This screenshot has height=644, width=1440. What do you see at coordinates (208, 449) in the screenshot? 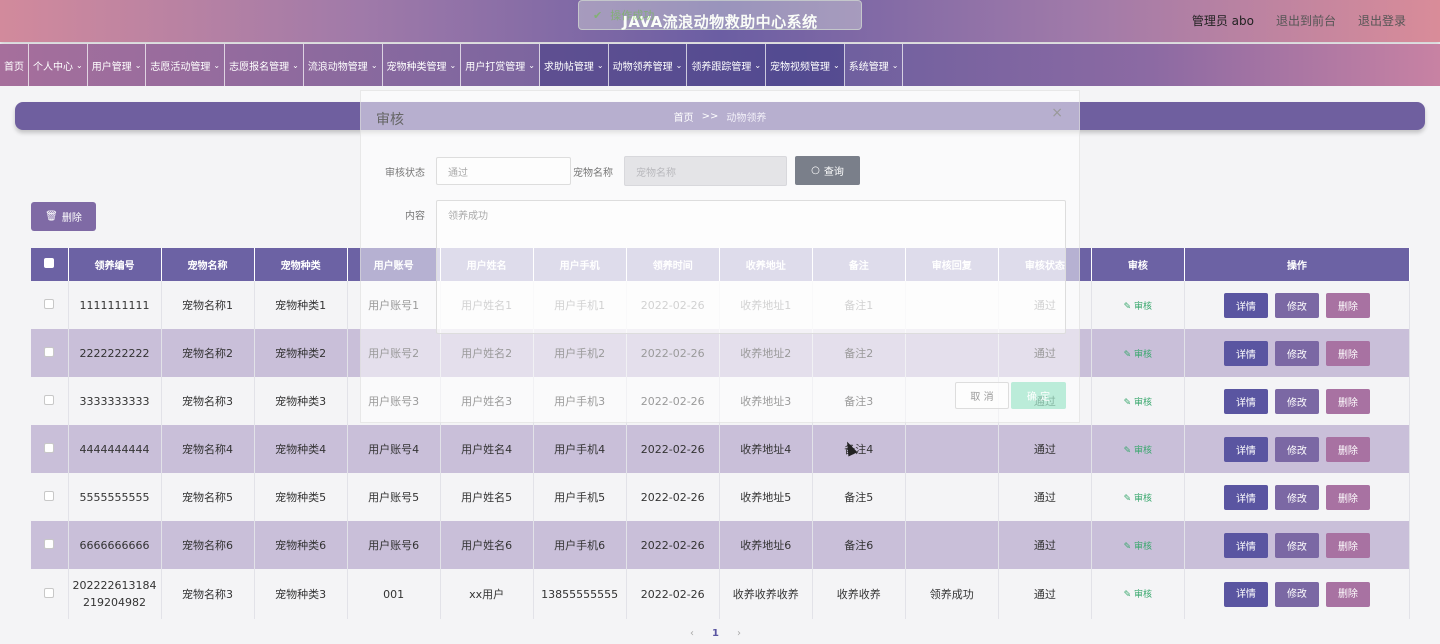
I see `cell-pet: 宠物名称4` at bounding box center [208, 449].